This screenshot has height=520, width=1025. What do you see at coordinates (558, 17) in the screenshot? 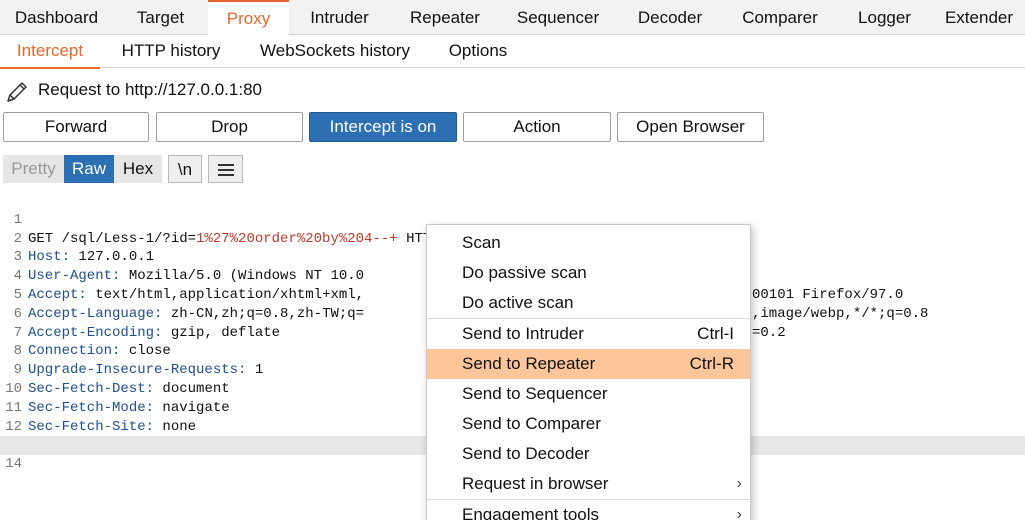
I see `tab-sequencer: Sequencer` at bounding box center [558, 17].